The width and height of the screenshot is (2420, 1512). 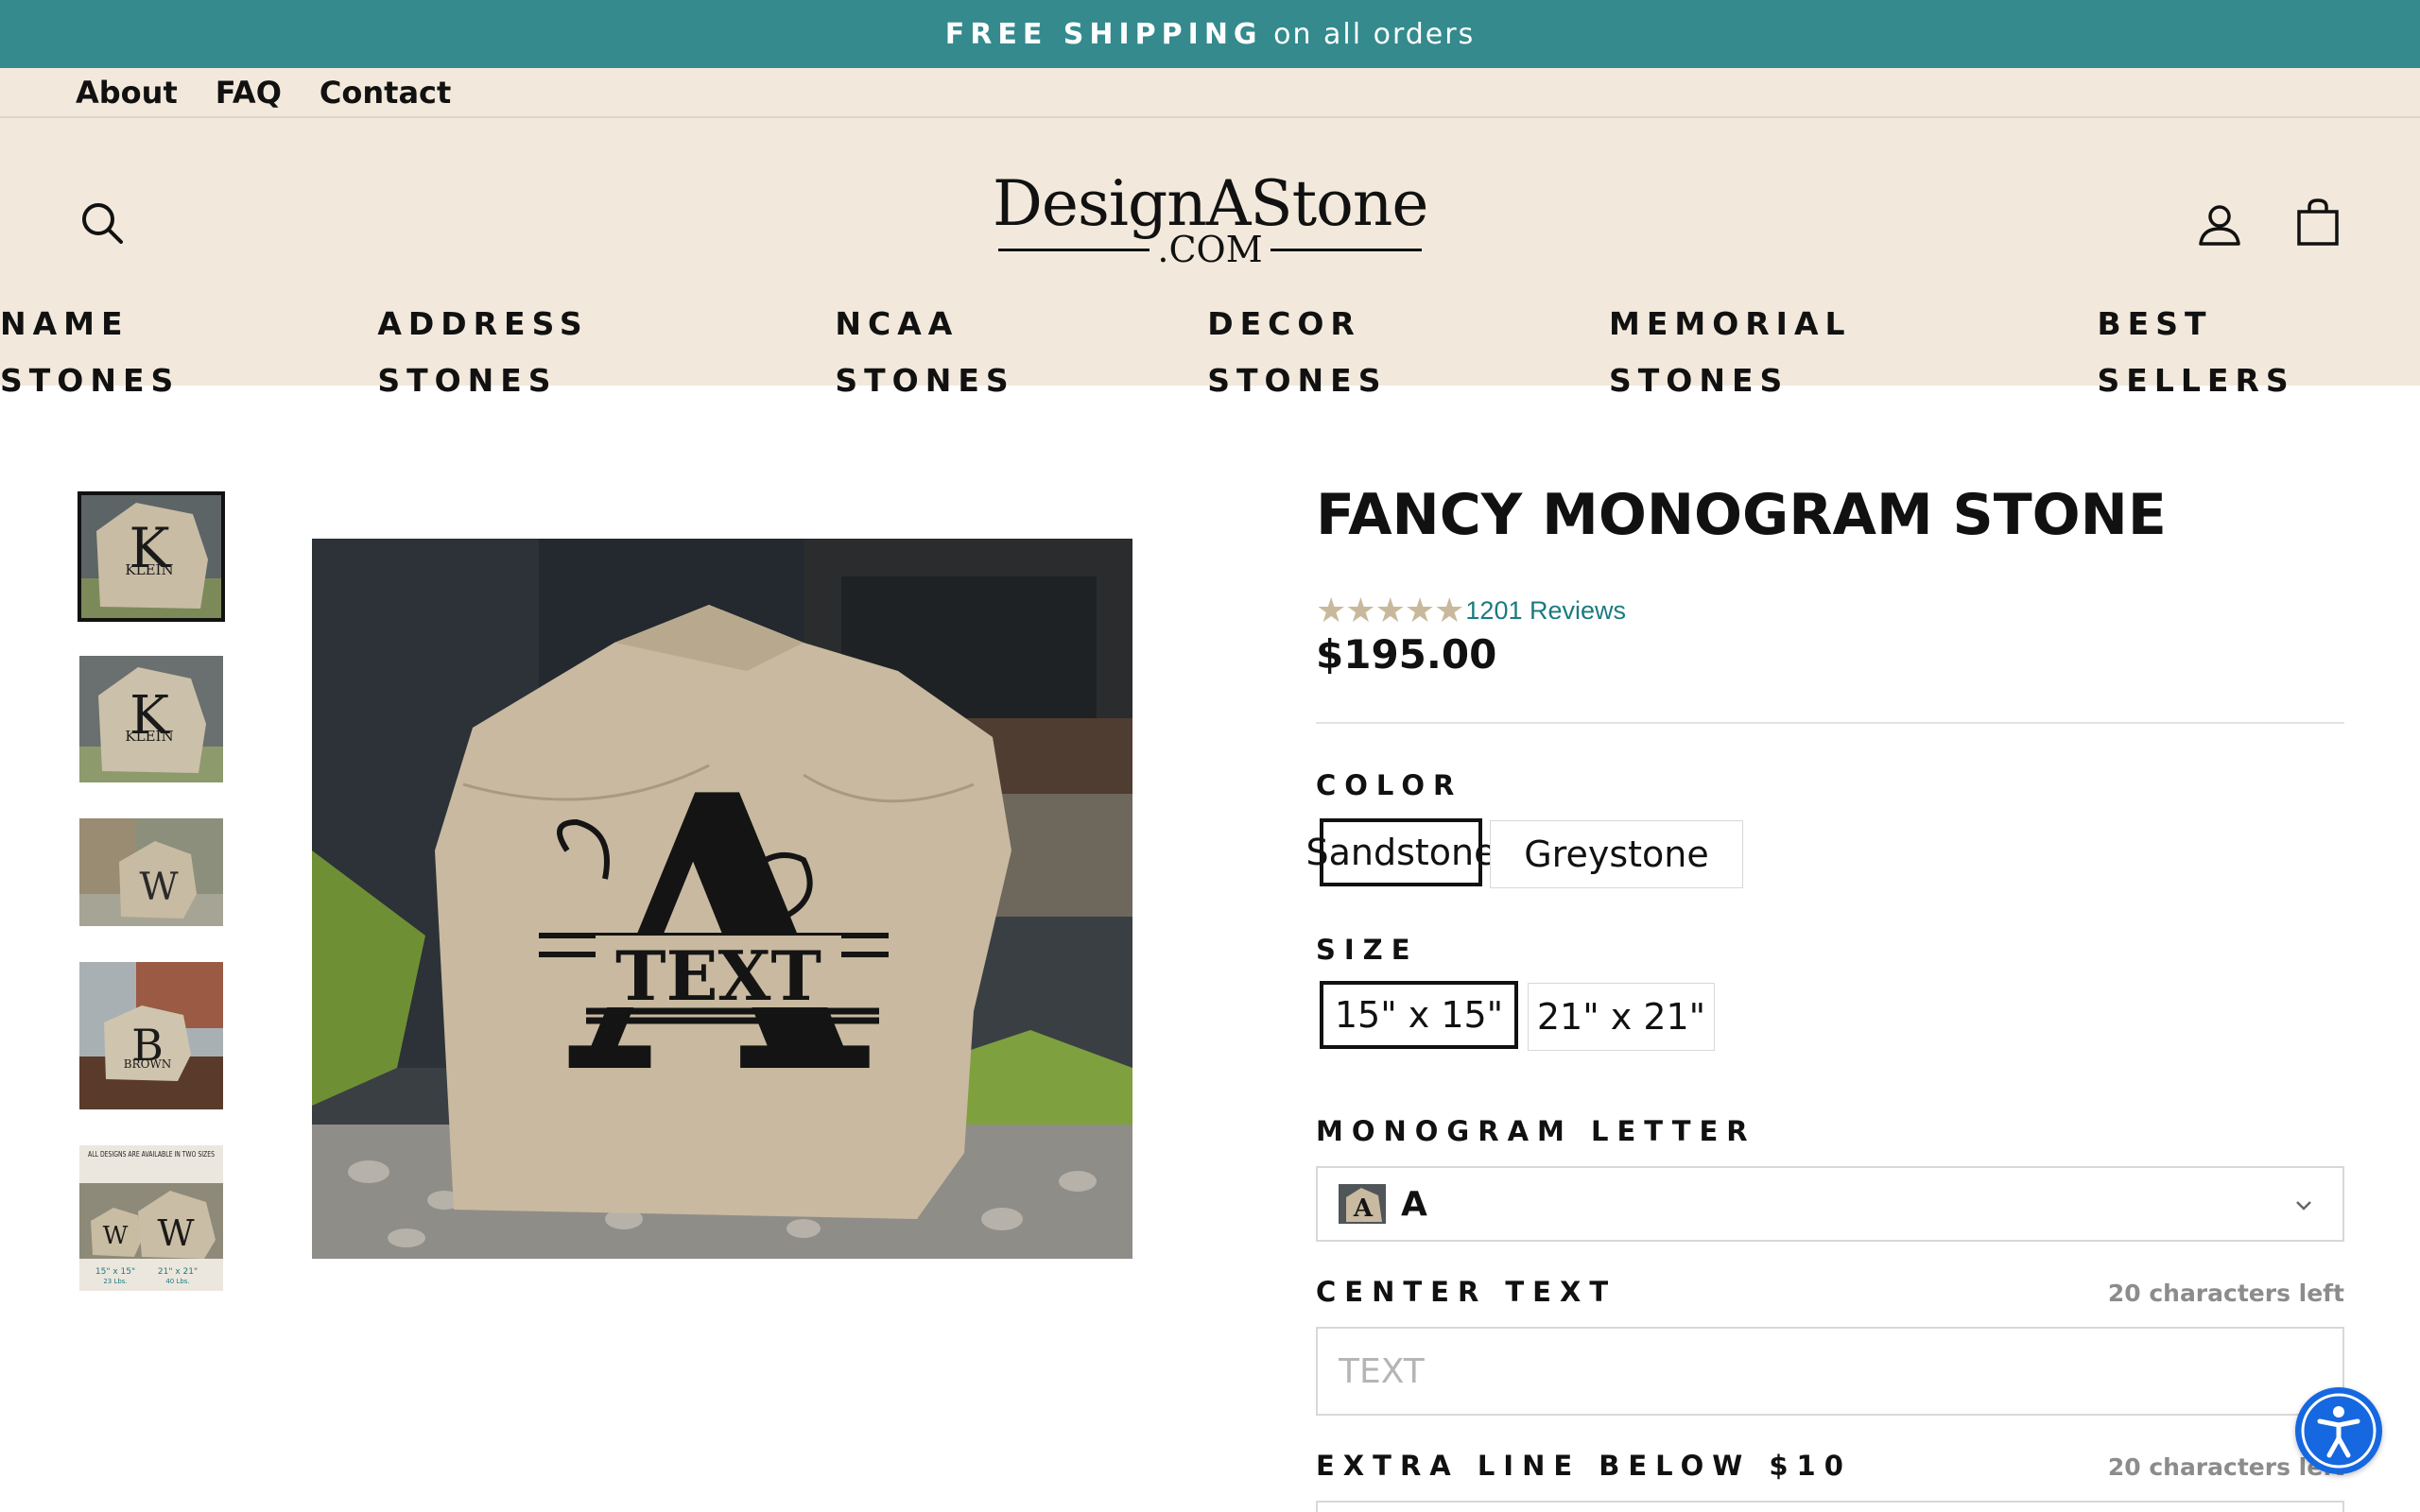 What do you see at coordinates (1616, 854) in the screenshot?
I see `color-option-greystone: Greystone` at bounding box center [1616, 854].